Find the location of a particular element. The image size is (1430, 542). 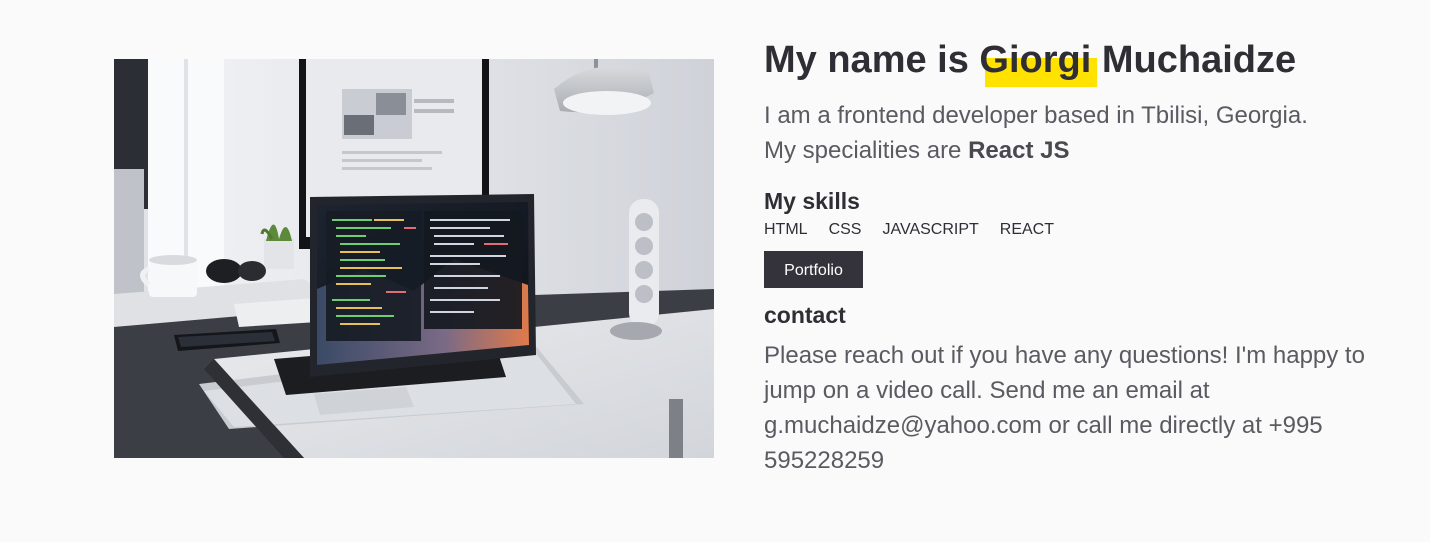

skill-item-html: HTML is located at coordinates (786, 229).